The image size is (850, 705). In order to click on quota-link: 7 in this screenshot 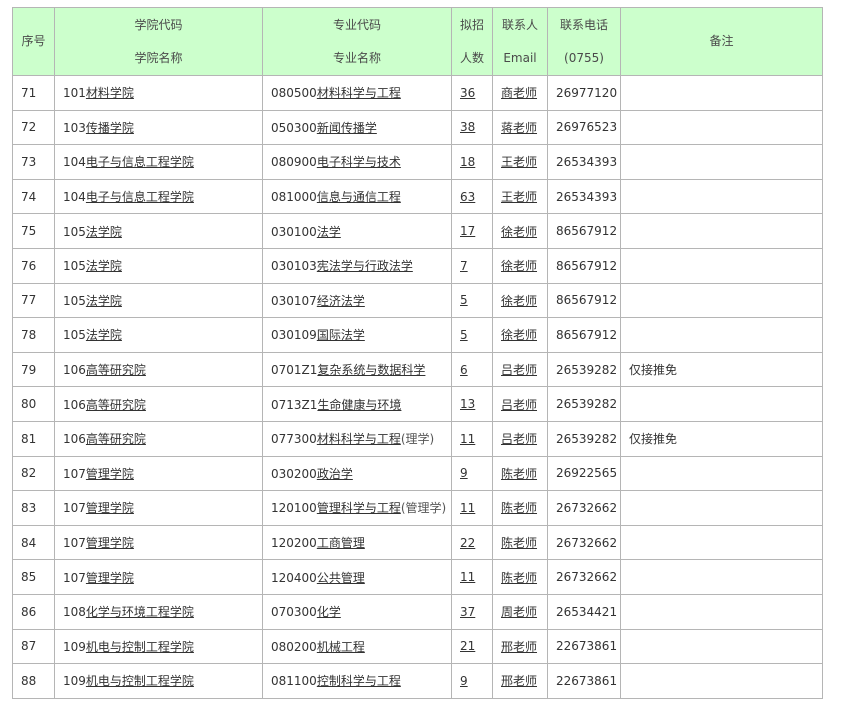, I will do `click(464, 266)`.